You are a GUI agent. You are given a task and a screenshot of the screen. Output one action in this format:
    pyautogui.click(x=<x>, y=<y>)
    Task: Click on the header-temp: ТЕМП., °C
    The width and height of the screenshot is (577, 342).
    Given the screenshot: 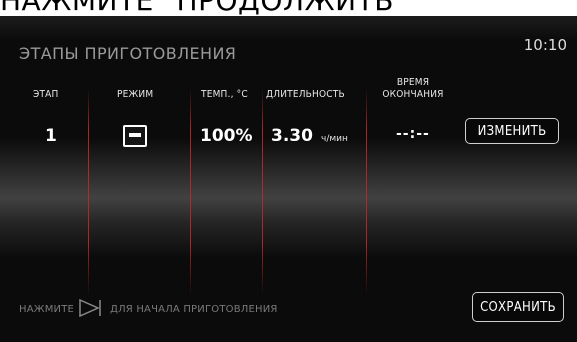 What is the action you would take?
    pyautogui.click(x=224, y=94)
    